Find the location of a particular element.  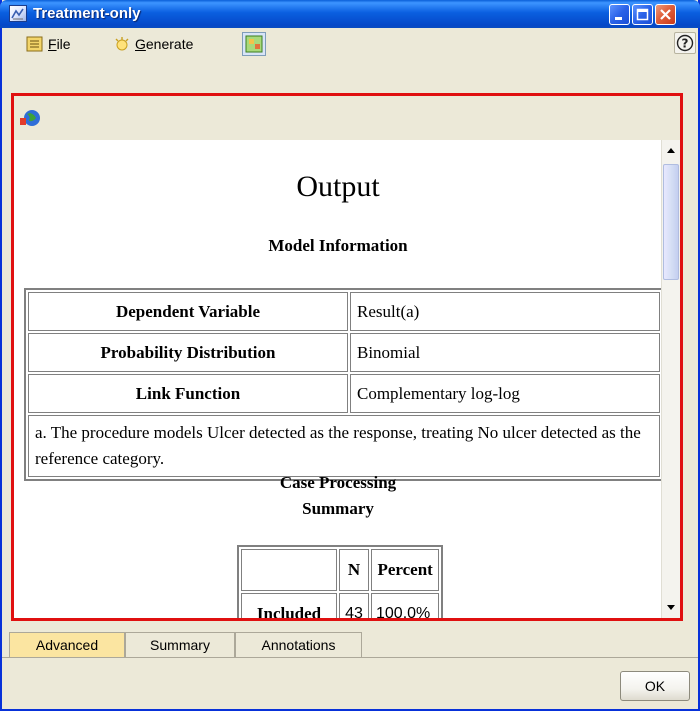

globe-icon is located at coordinates (30, 118).